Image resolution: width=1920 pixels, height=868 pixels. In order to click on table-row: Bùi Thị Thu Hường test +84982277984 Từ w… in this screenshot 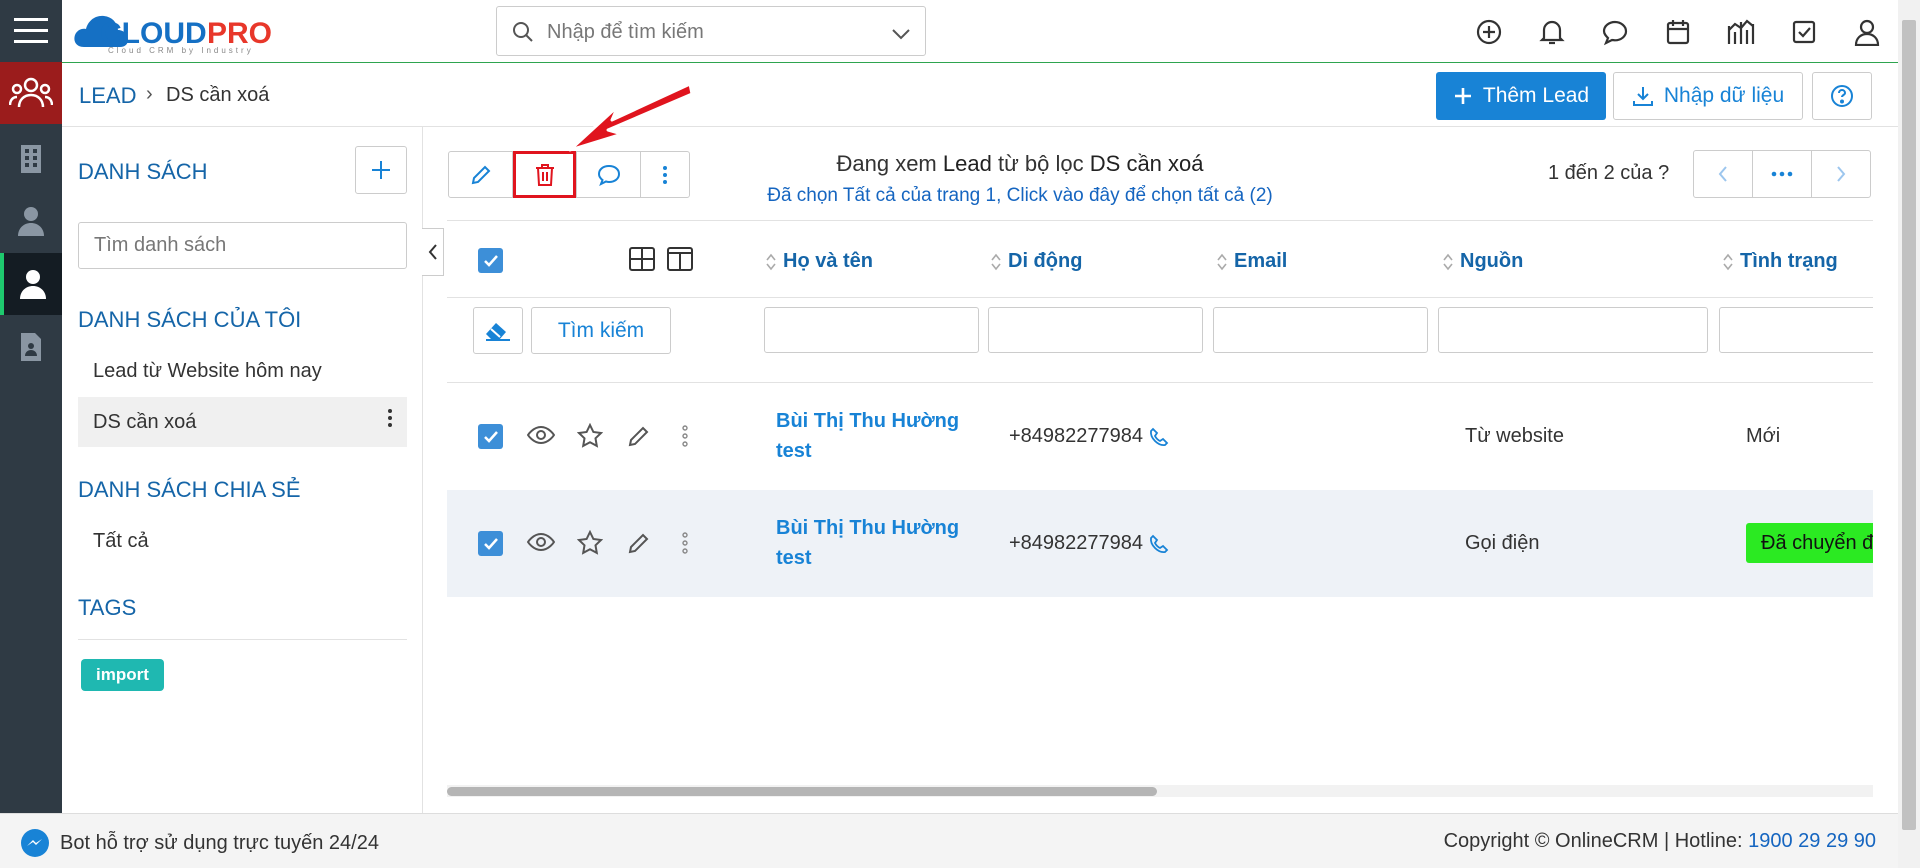, I will do `click(1160, 436)`.